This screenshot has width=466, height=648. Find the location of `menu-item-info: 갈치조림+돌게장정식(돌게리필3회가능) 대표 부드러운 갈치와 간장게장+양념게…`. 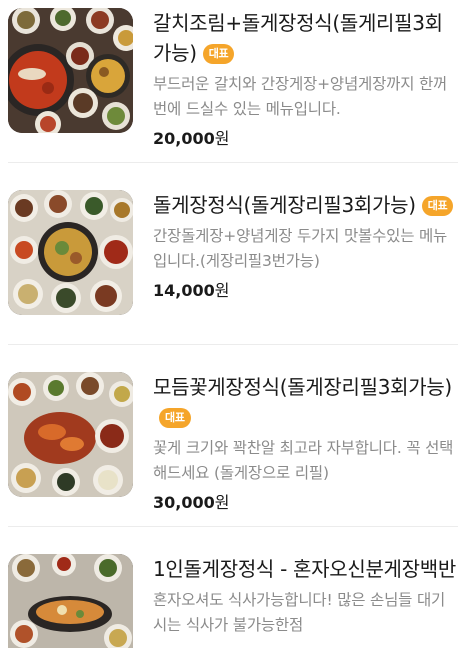

menu-item-info: 갈치조림+돌게장정식(돌게리필3회가능) 대표 부드러운 갈치와 간장게장+양념게… is located at coordinates (305, 79).